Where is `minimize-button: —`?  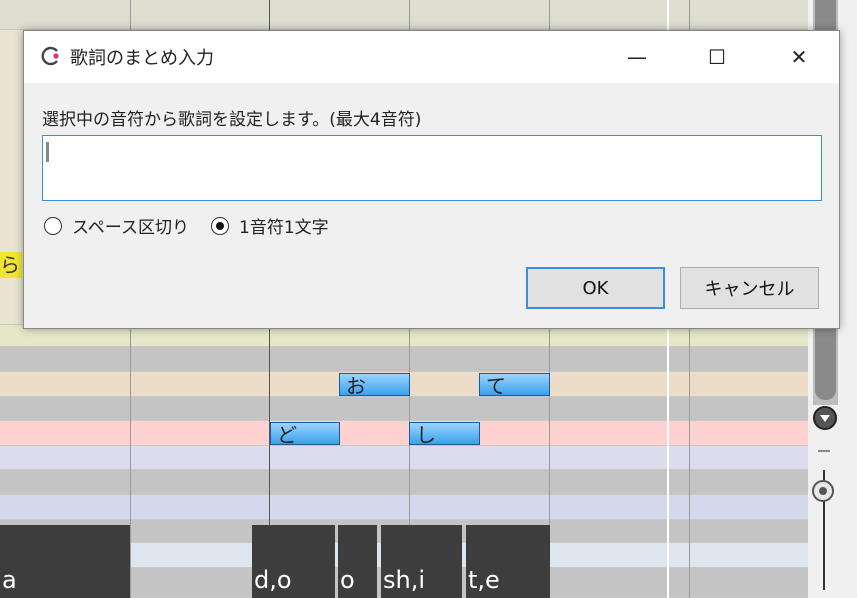
minimize-button: — is located at coordinates (637, 57).